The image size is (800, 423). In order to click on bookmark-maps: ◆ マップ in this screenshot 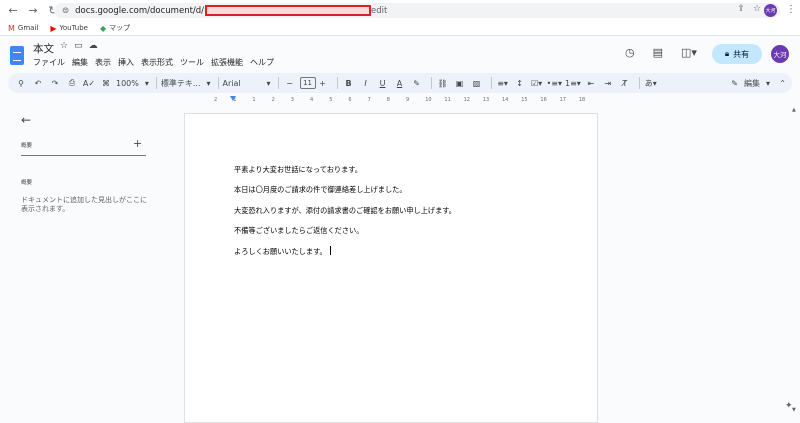, I will do `click(115, 28)`.